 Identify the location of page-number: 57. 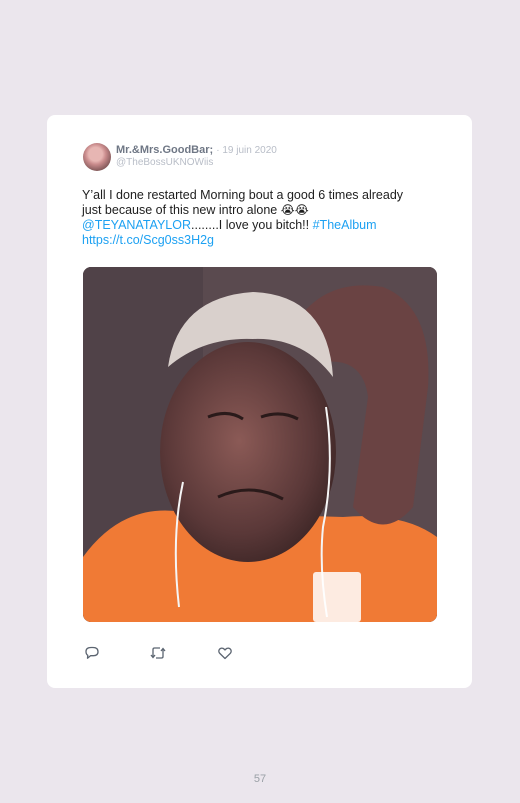
(260, 779).